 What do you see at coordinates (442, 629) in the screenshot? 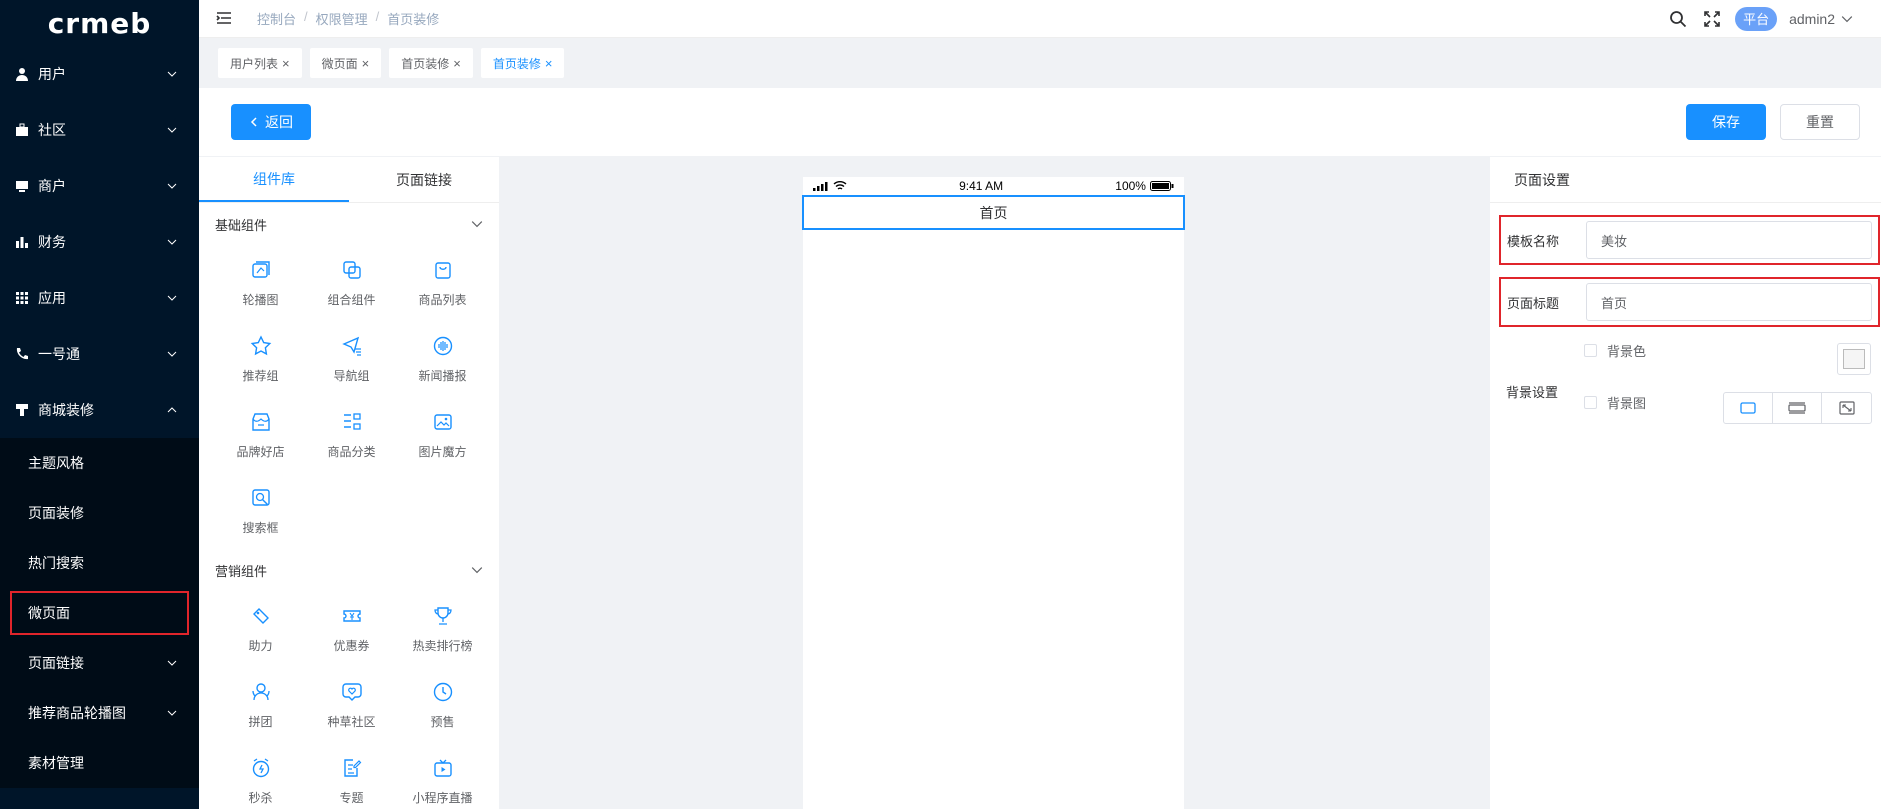
I see `component-hot-ranking: 热卖排行榜` at bounding box center [442, 629].